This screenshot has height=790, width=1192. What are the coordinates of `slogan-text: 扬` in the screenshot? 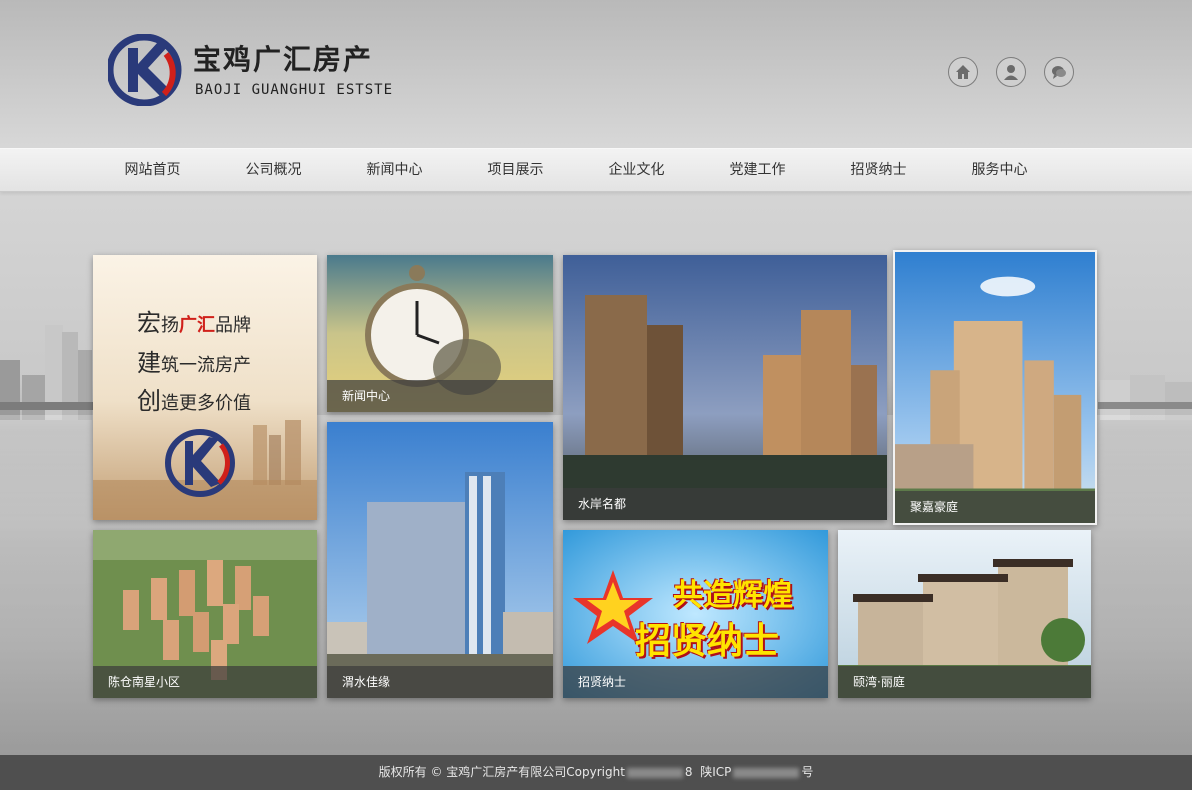 It's located at (170, 325).